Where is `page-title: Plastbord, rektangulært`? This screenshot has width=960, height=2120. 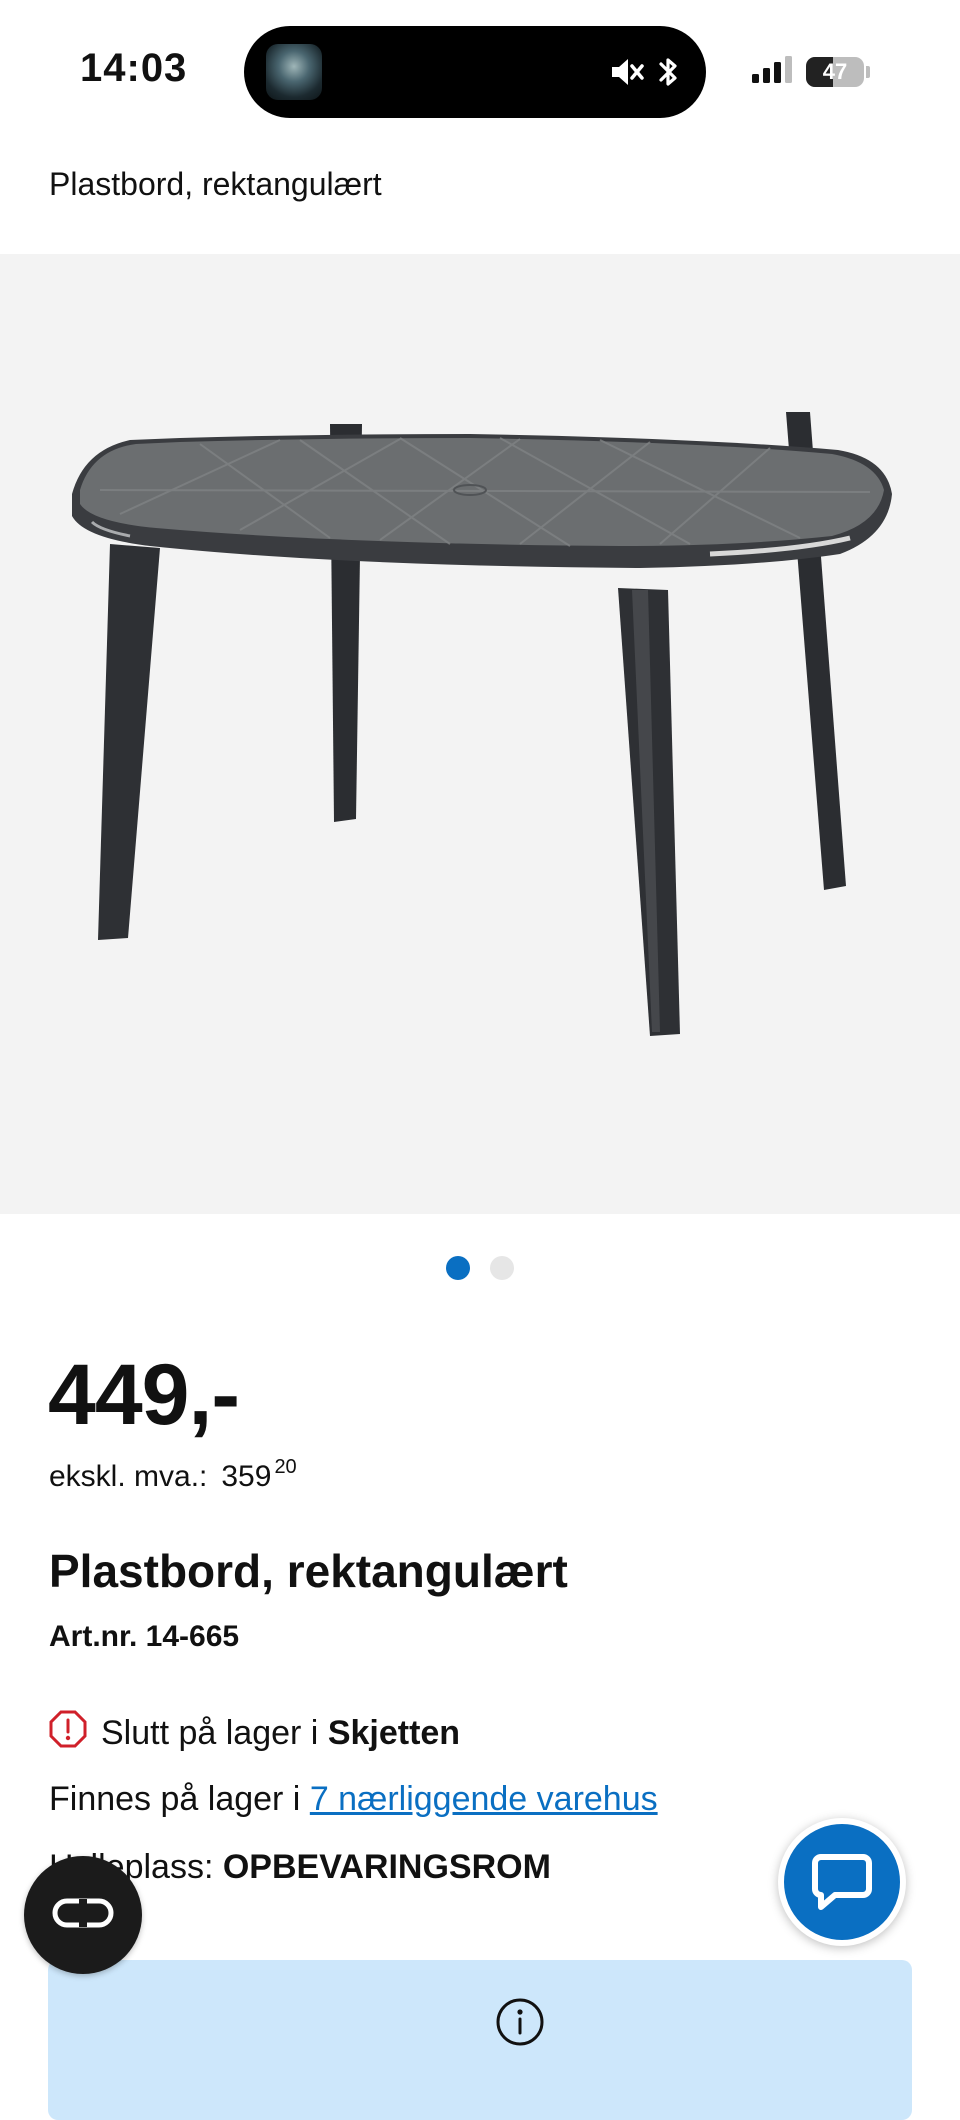 page-title: Plastbord, rektangulært is located at coordinates (215, 184).